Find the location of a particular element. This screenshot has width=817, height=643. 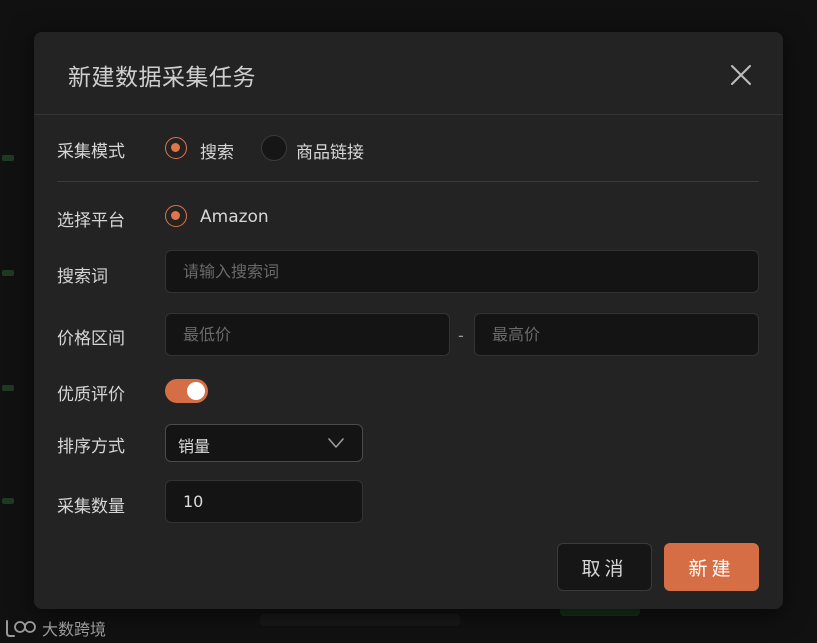

mode-radio-search-label: 搜索 is located at coordinates (217, 150).